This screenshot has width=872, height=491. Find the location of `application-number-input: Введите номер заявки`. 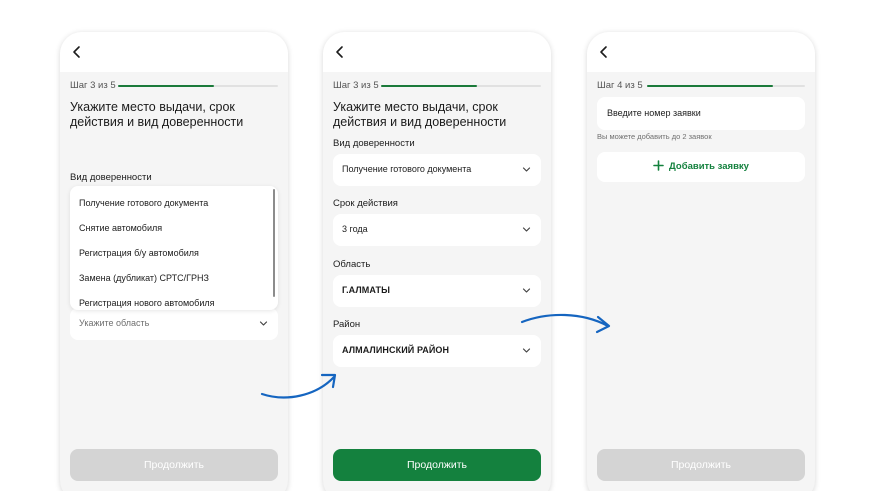

application-number-input: Введите номер заявки is located at coordinates (701, 113).